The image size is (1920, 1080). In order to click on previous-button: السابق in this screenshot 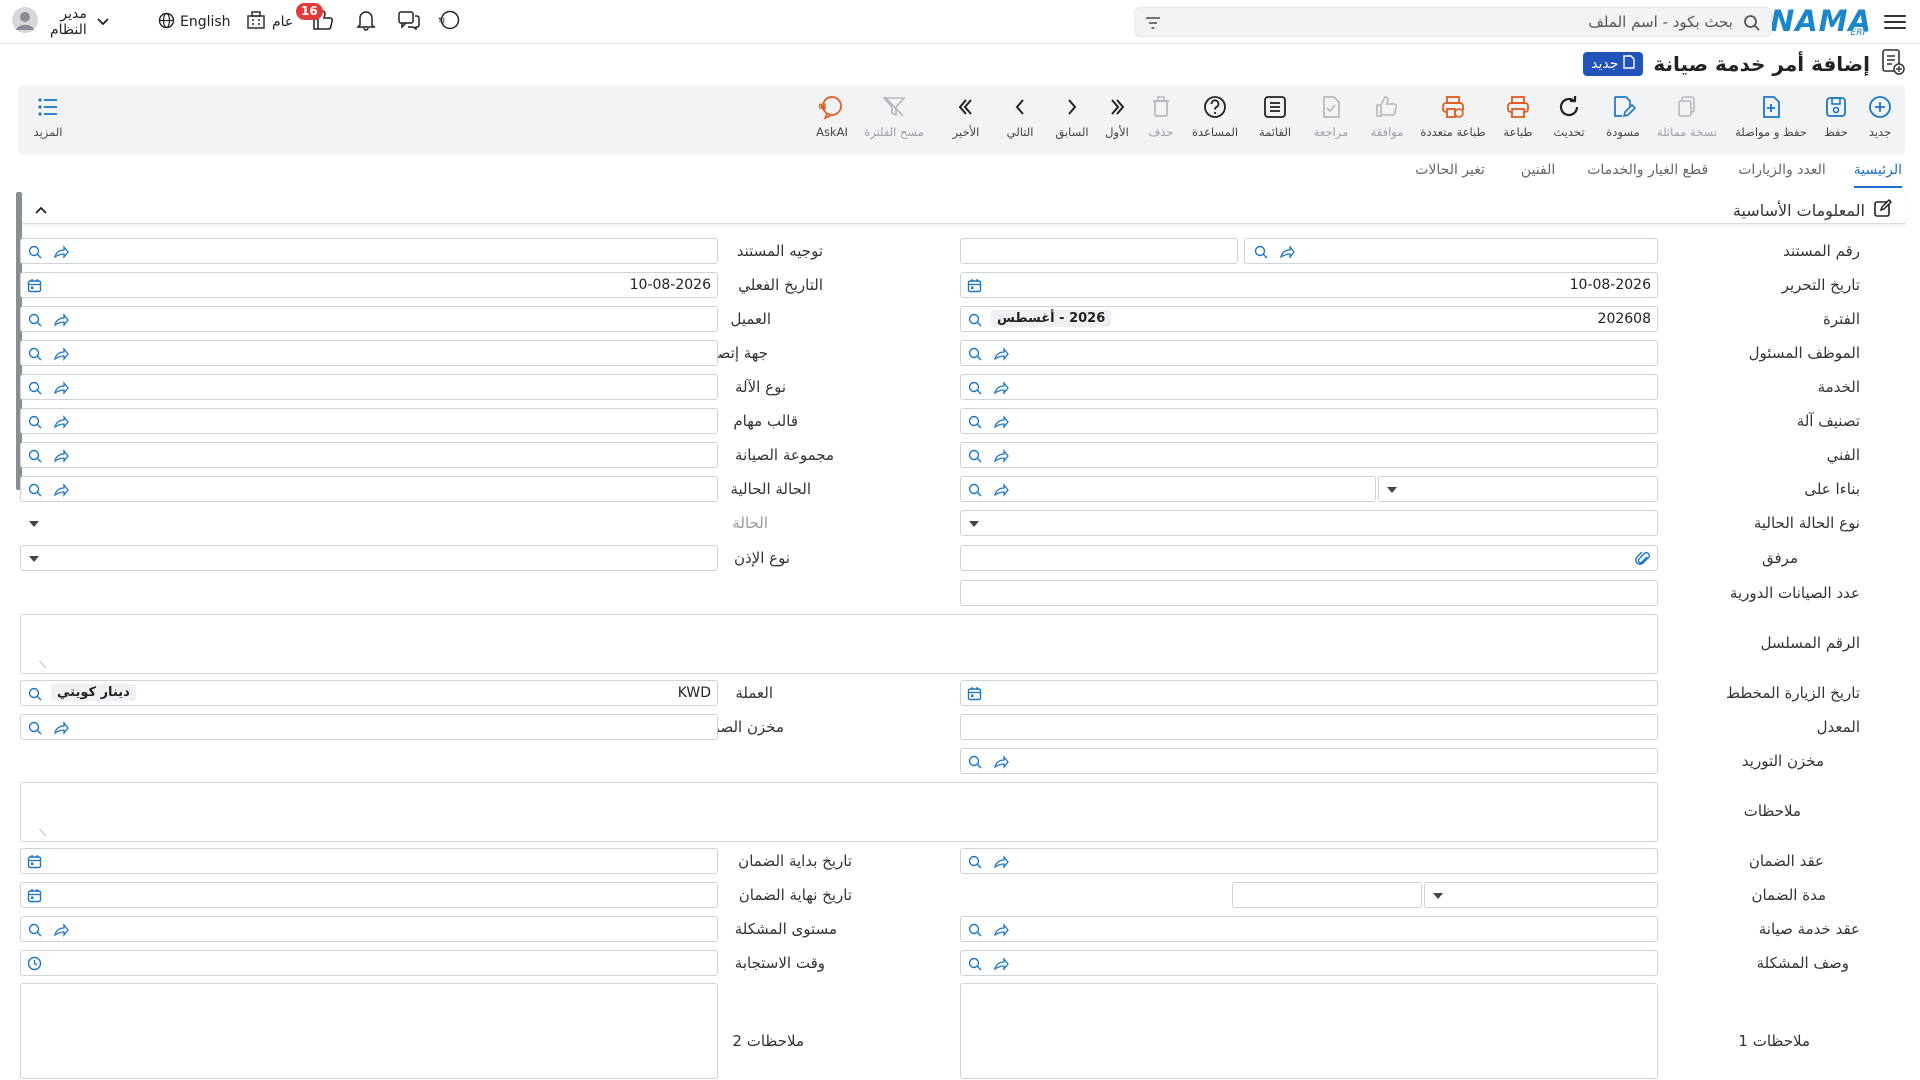, I will do `click(1072, 120)`.